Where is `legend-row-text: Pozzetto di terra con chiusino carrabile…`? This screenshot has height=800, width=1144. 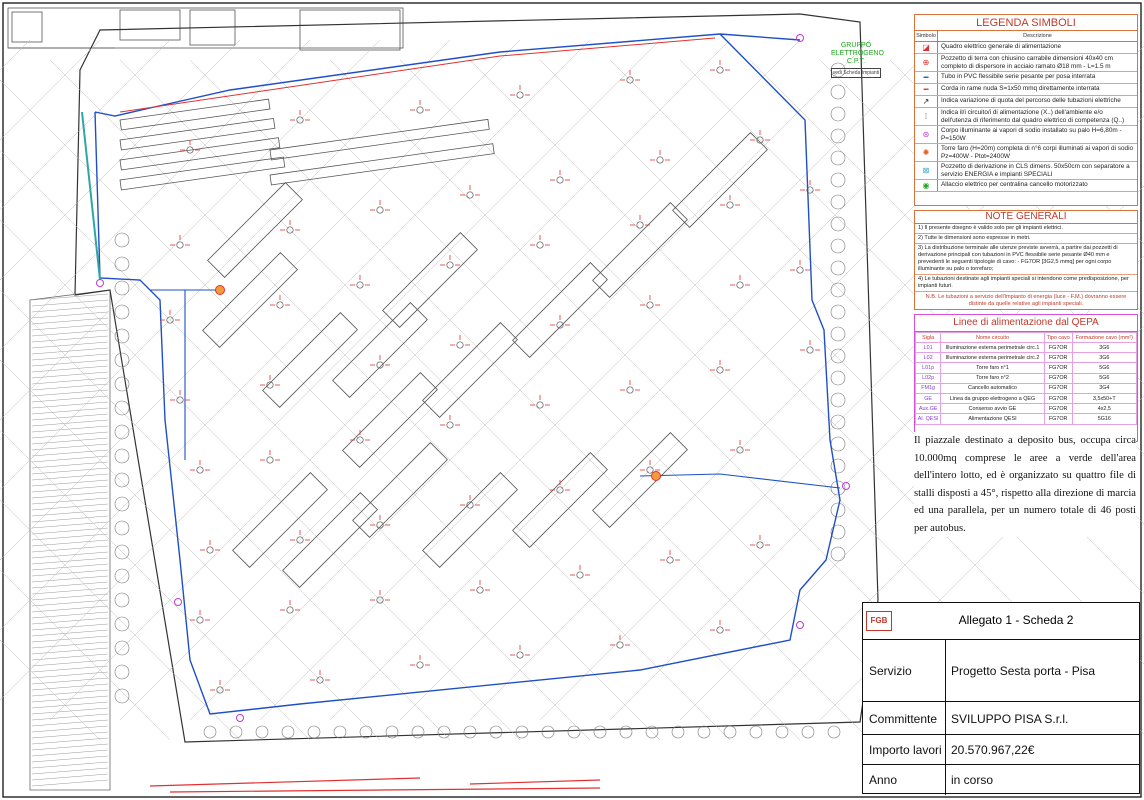
legend-row-text: Pozzetto di terra con chiusino carrabile… is located at coordinates (1027, 62).